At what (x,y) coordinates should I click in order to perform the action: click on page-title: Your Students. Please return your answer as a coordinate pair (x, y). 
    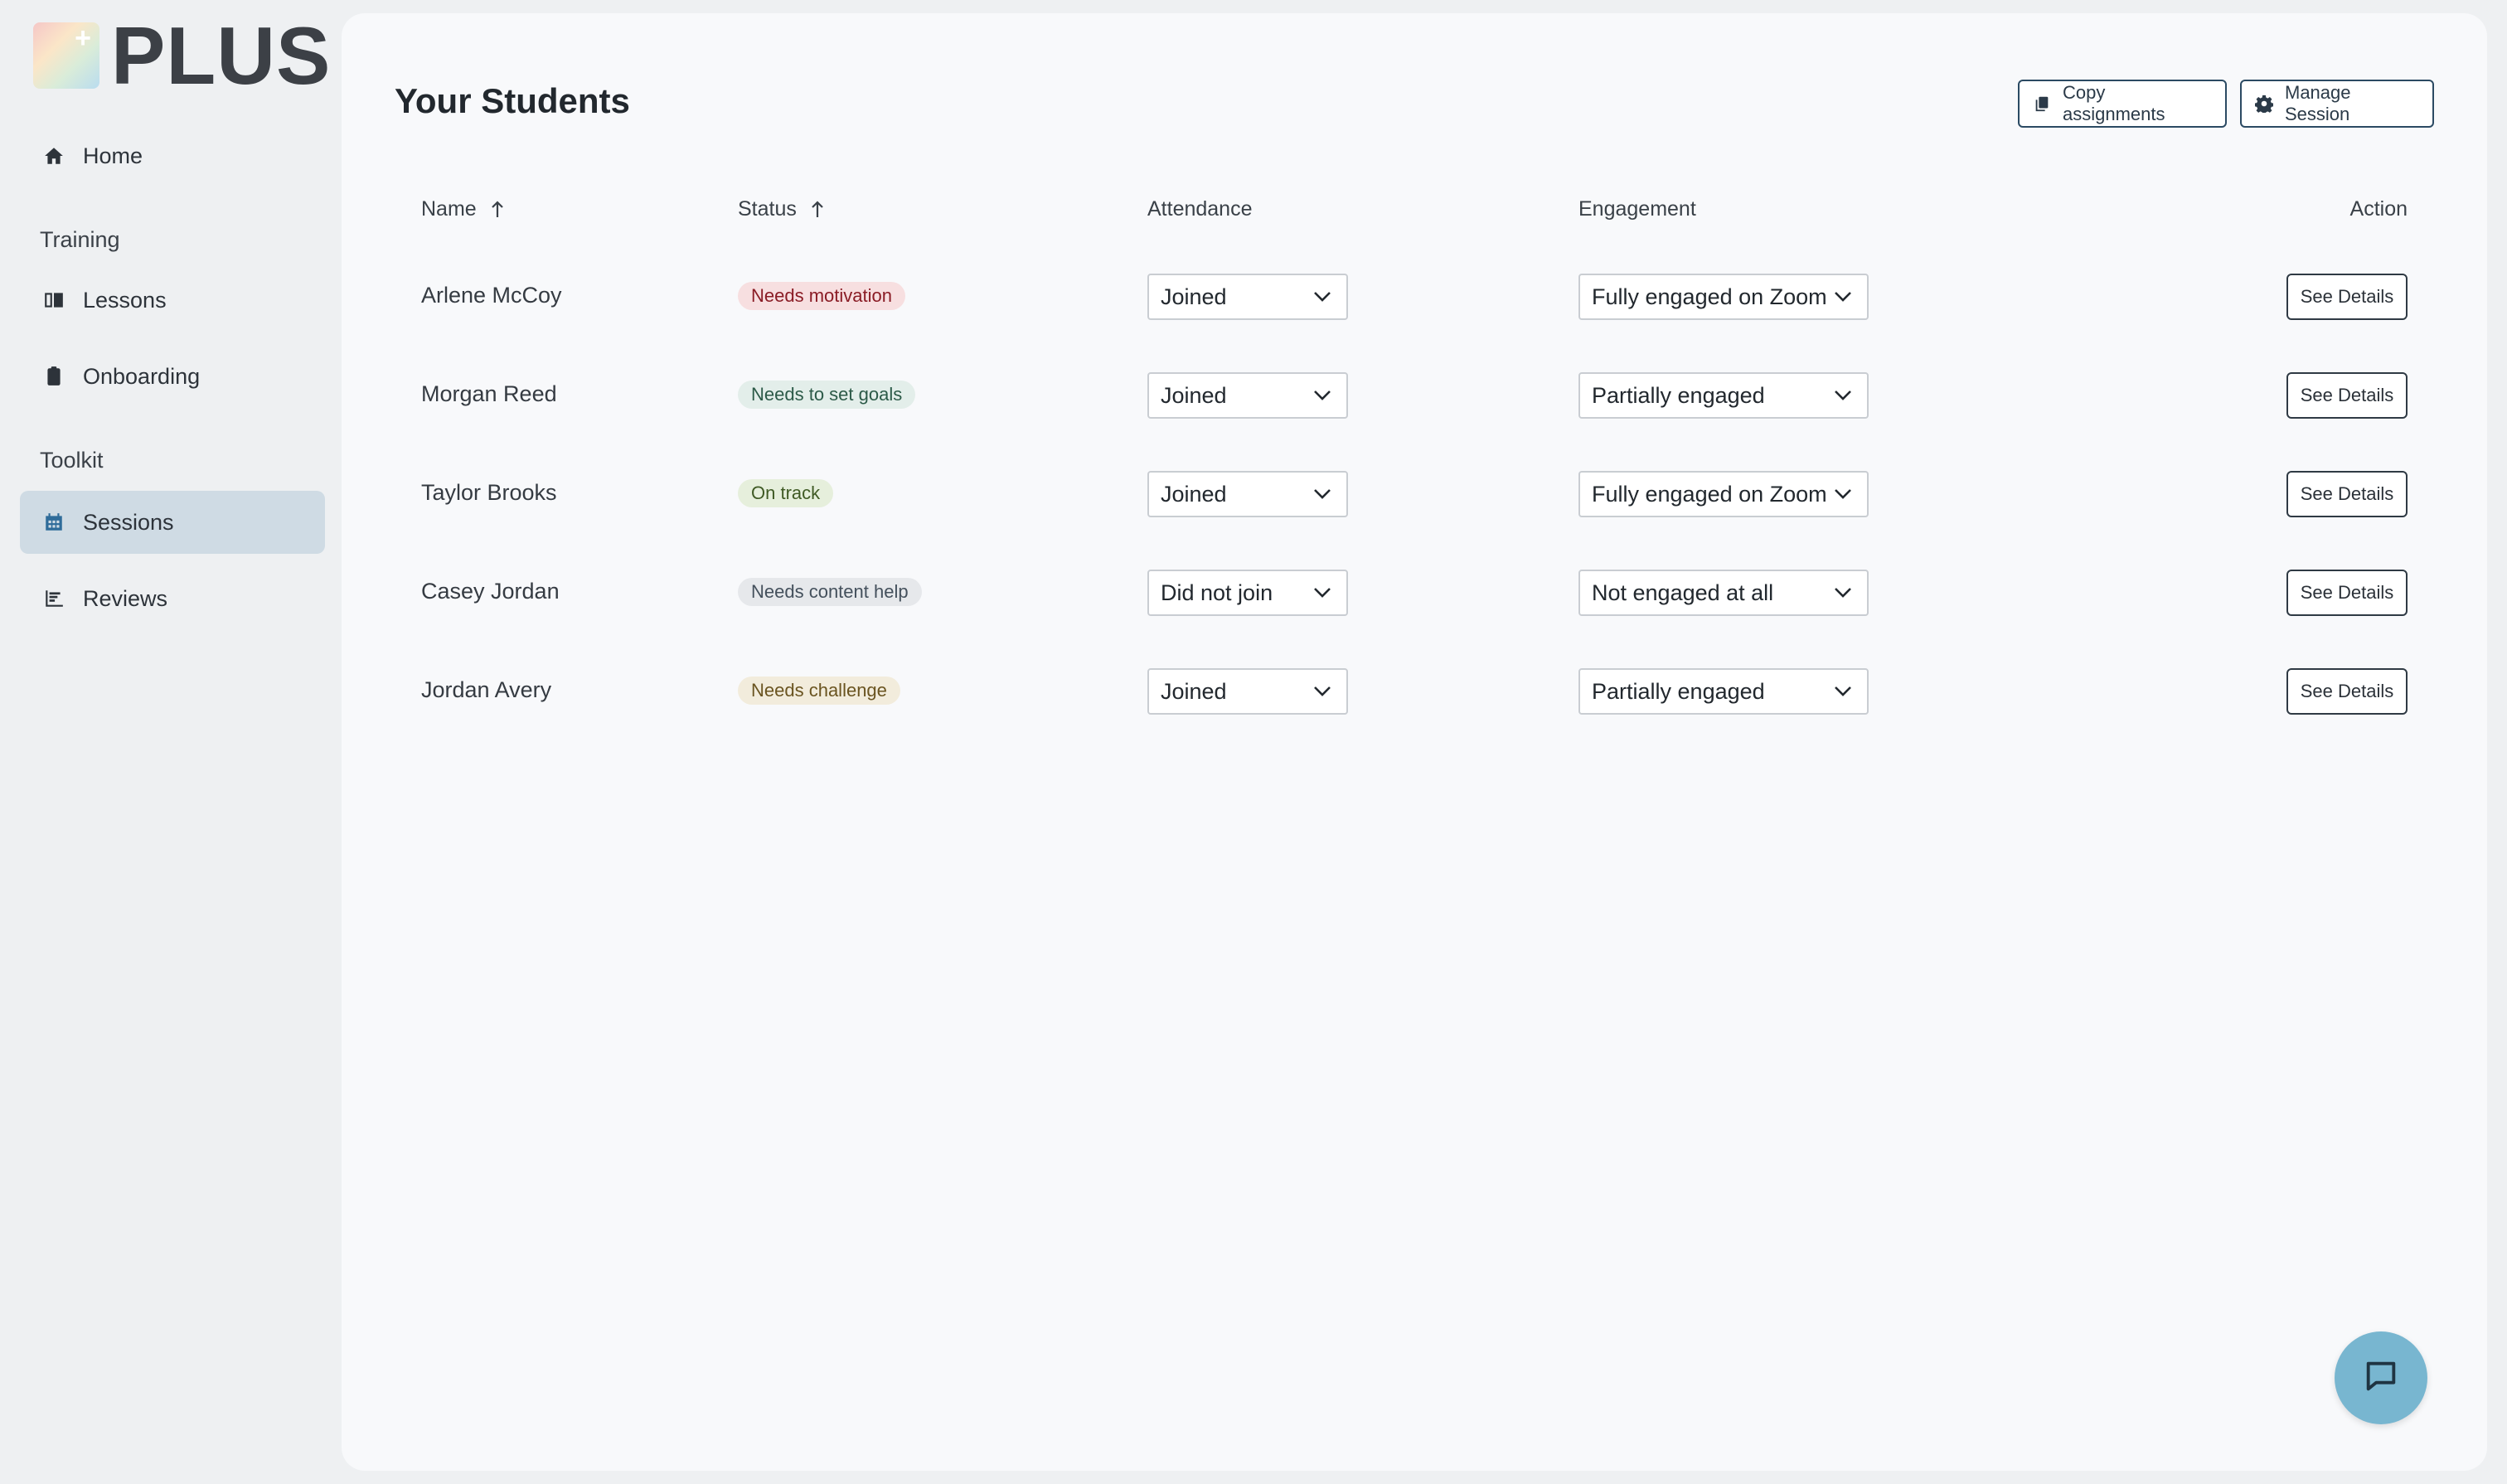
    Looking at the image, I should click on (512, 101).